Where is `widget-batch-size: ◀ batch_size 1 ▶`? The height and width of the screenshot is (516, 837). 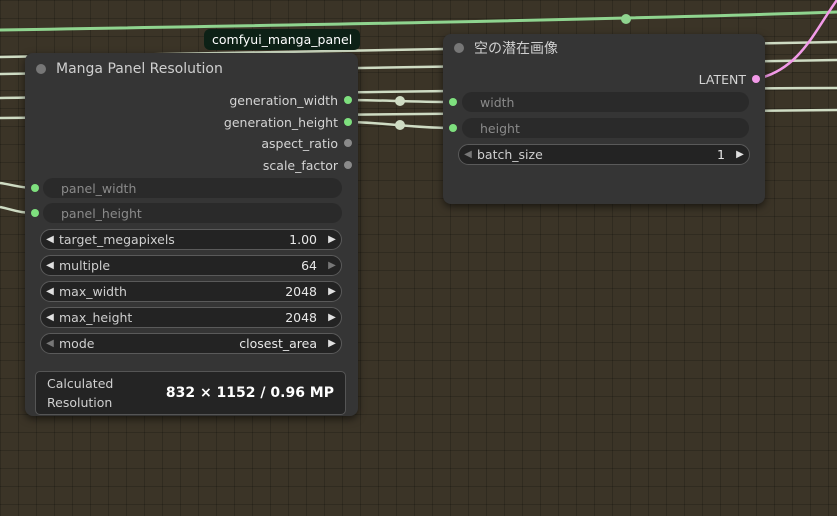 widget-batch-size: ◀ batch_size 1 ▶ is located at coordinates (604, 154).